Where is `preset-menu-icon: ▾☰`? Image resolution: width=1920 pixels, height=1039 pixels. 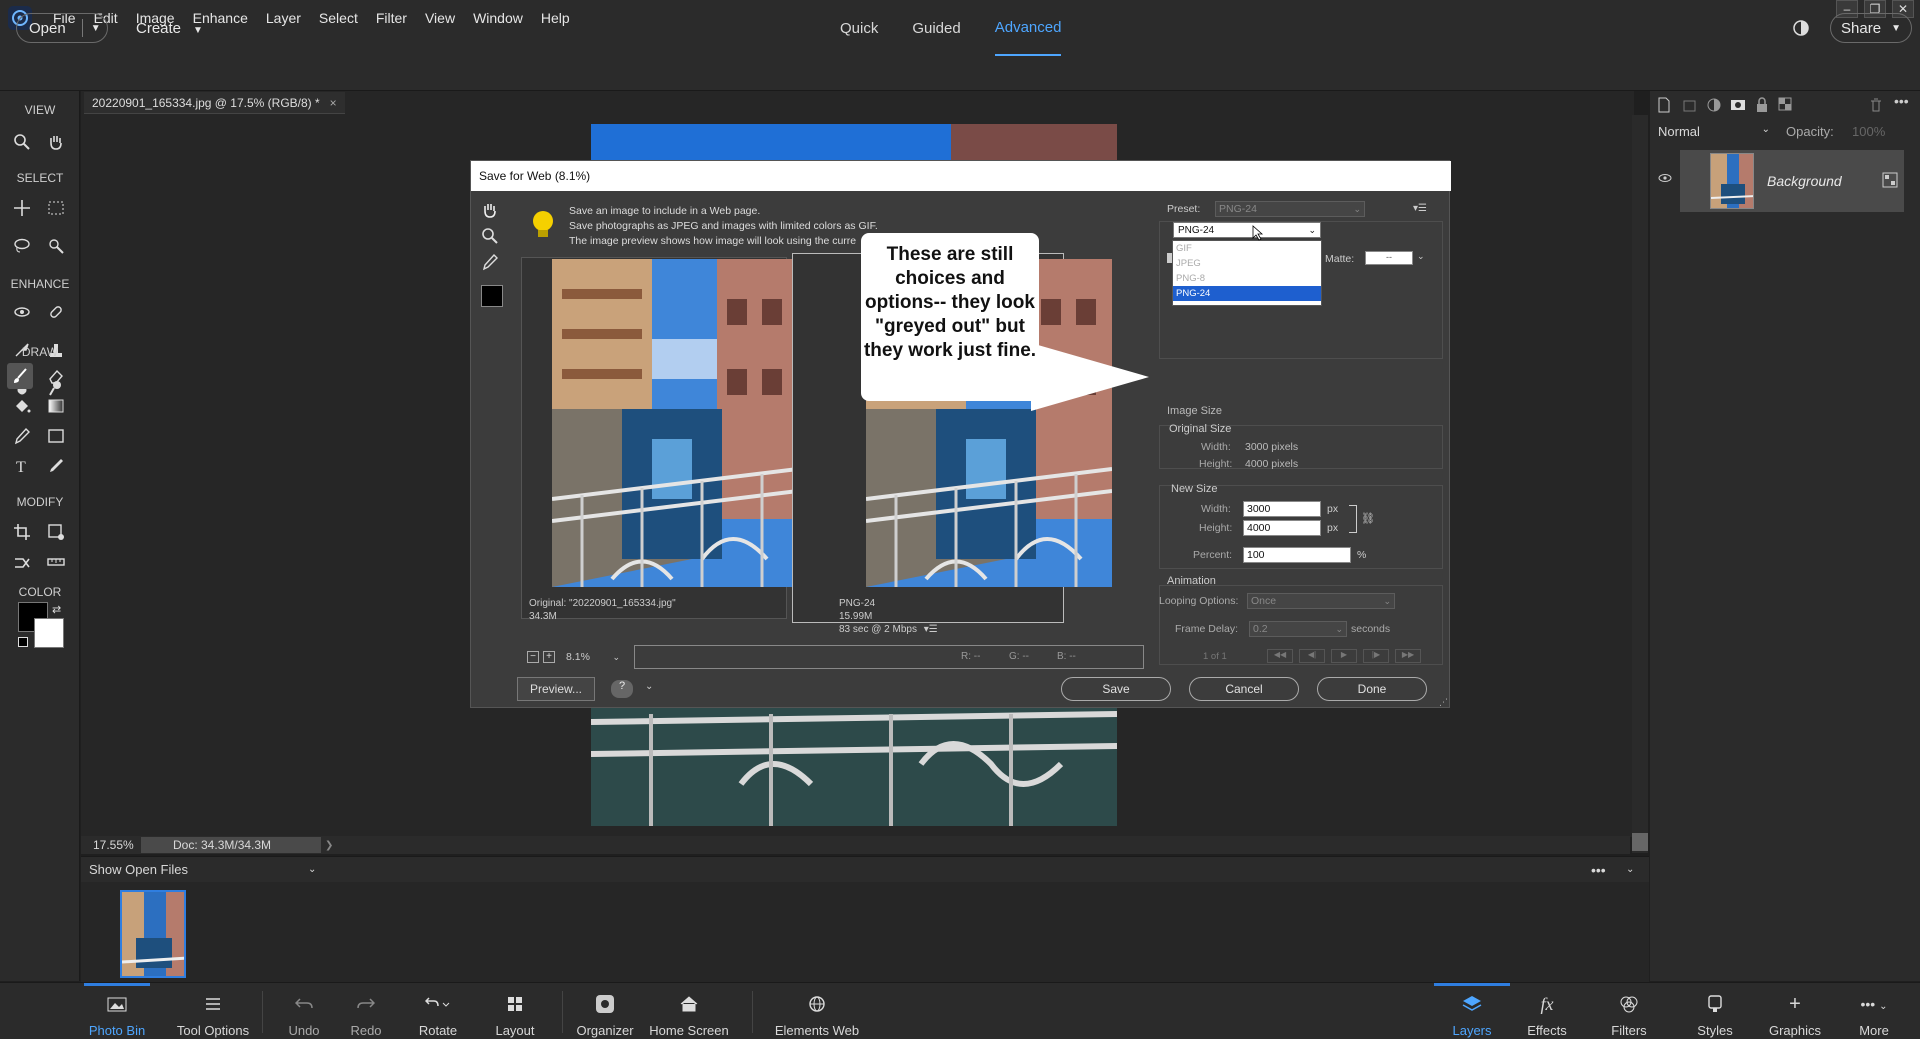
preset-menu-icon: ▾☰ is located at coordinates (1420, 208).